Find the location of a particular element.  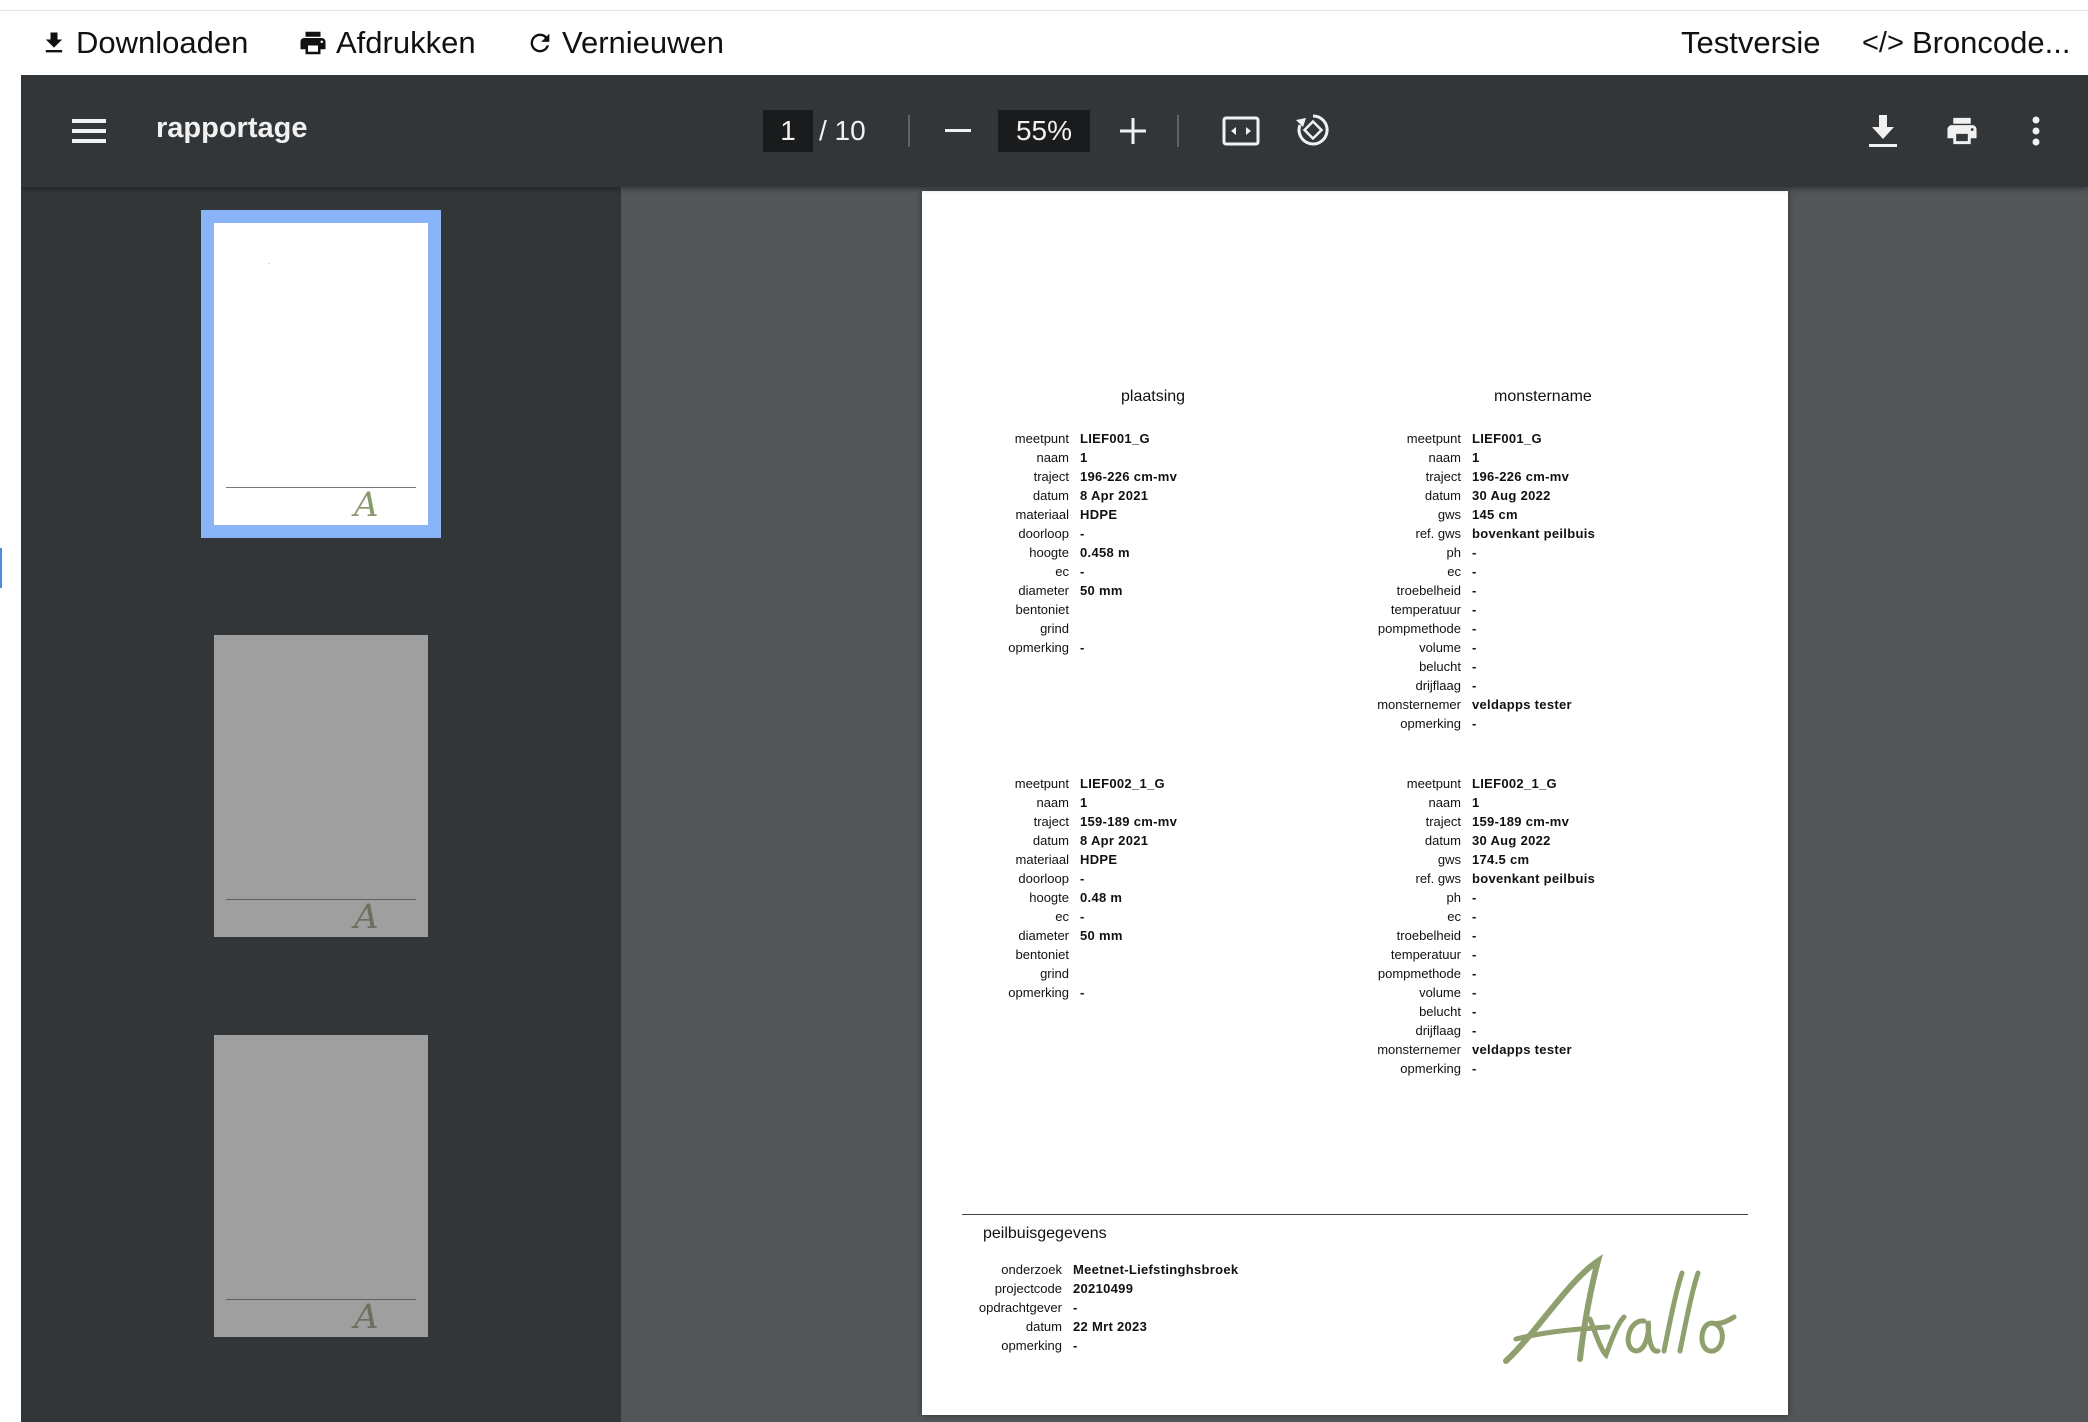

field-row: traject 159-189 cm-mv is located at coordinates (1068, 821).